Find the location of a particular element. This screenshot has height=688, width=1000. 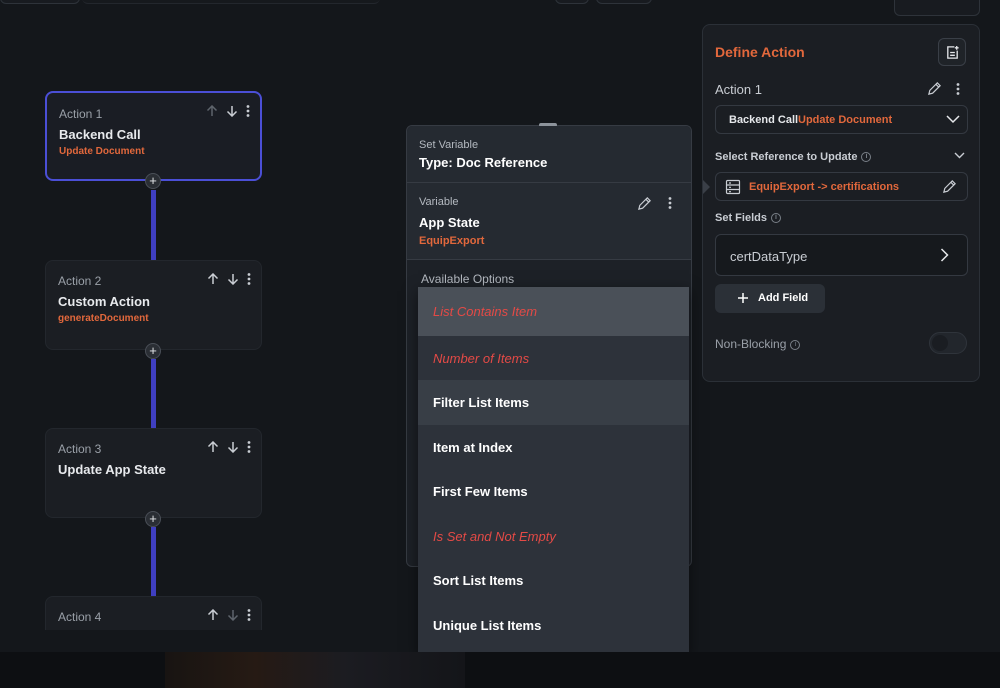

define-action-title: Define Action is located at coordinates (760, 52).